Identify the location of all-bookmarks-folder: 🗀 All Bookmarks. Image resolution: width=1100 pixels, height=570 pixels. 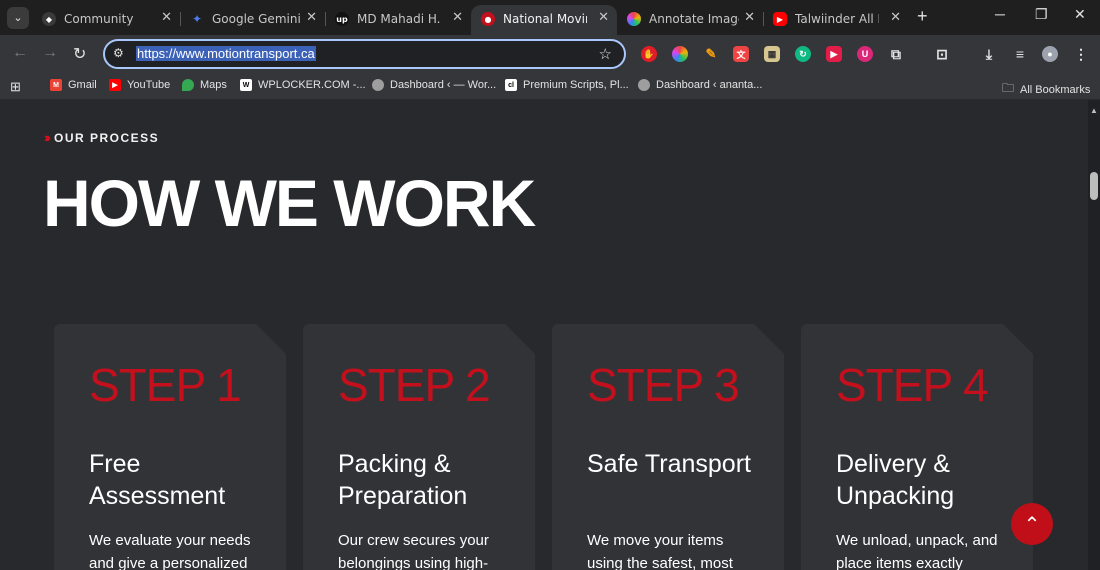
(1046, 89).